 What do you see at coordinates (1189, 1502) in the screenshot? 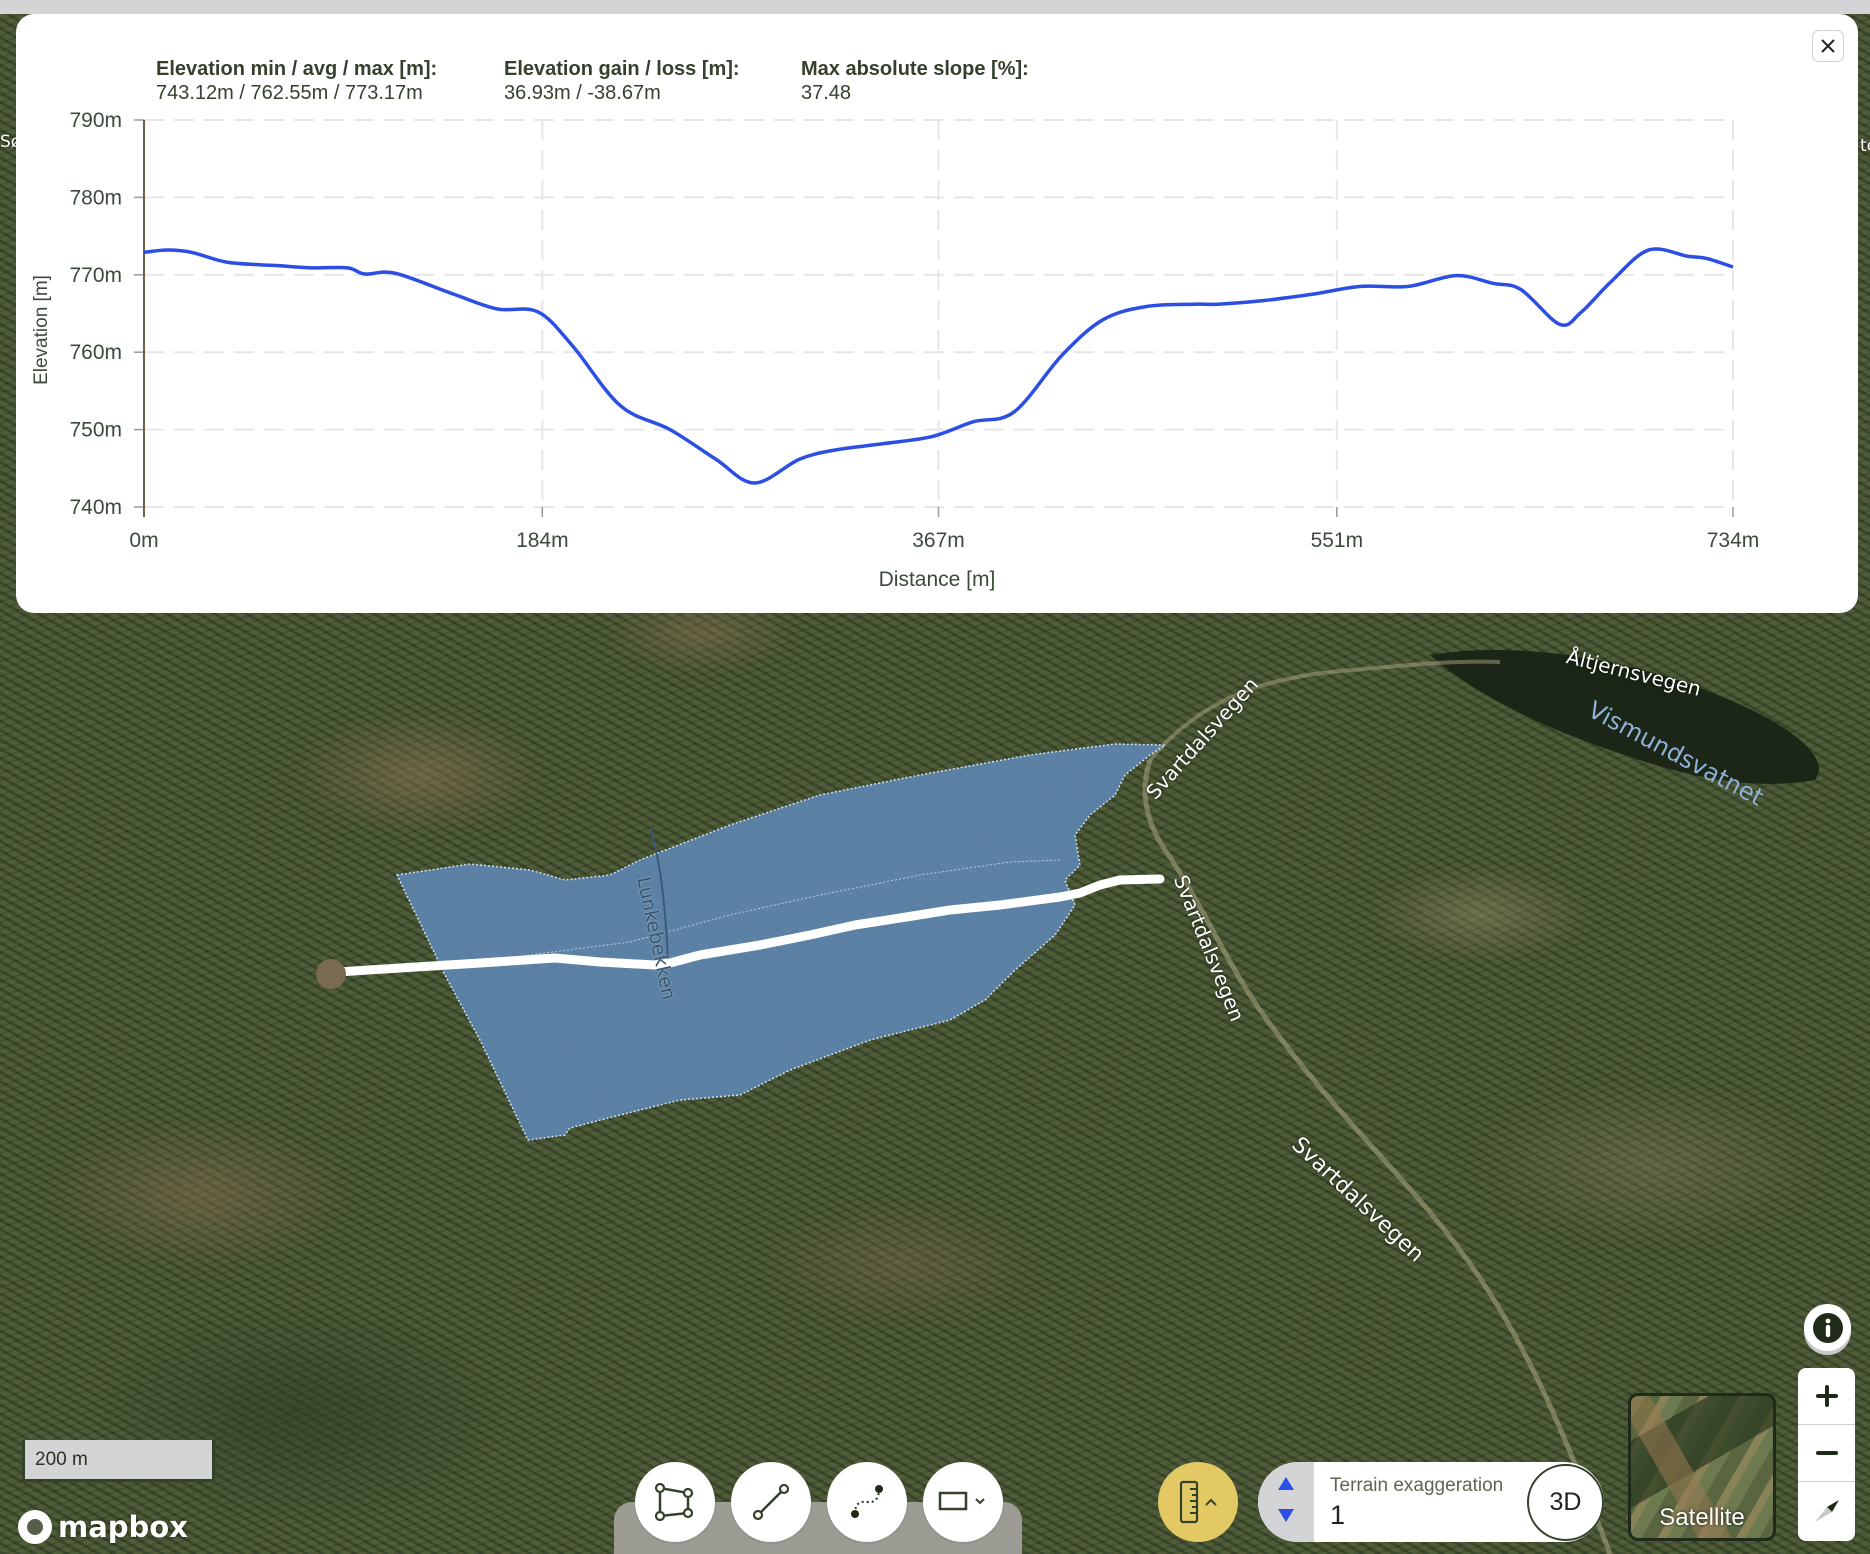
I see `ruler-icon` at bounding box center [1189, 1502].